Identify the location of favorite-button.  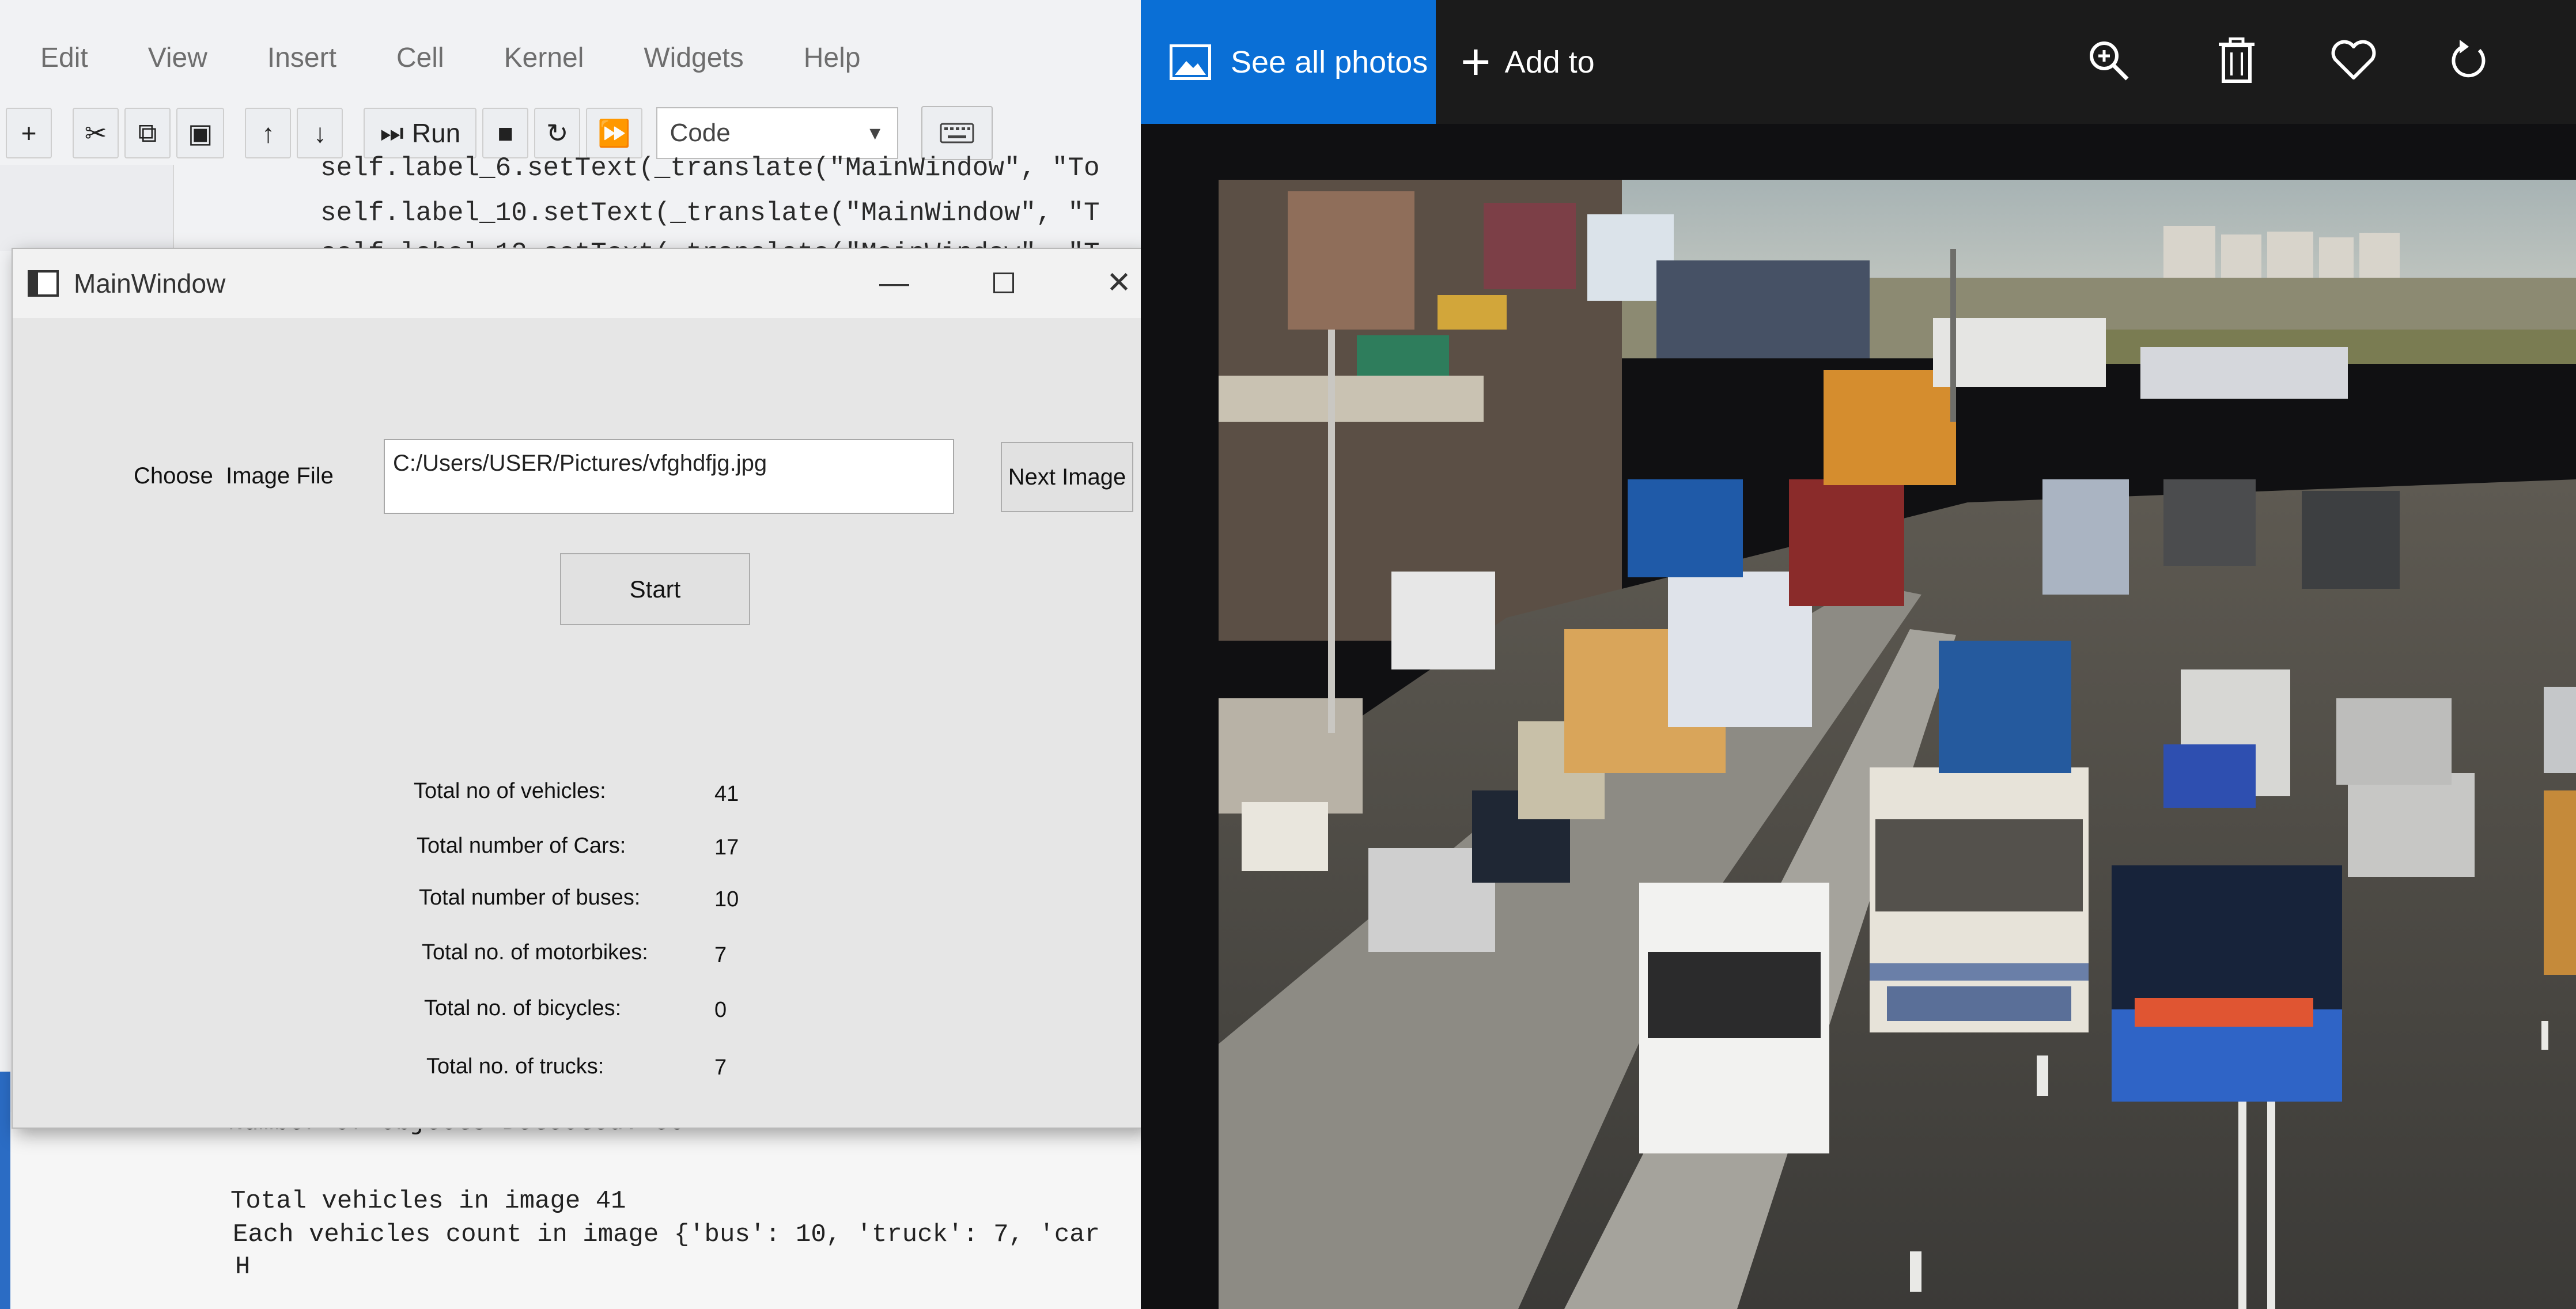
(2353, 60).